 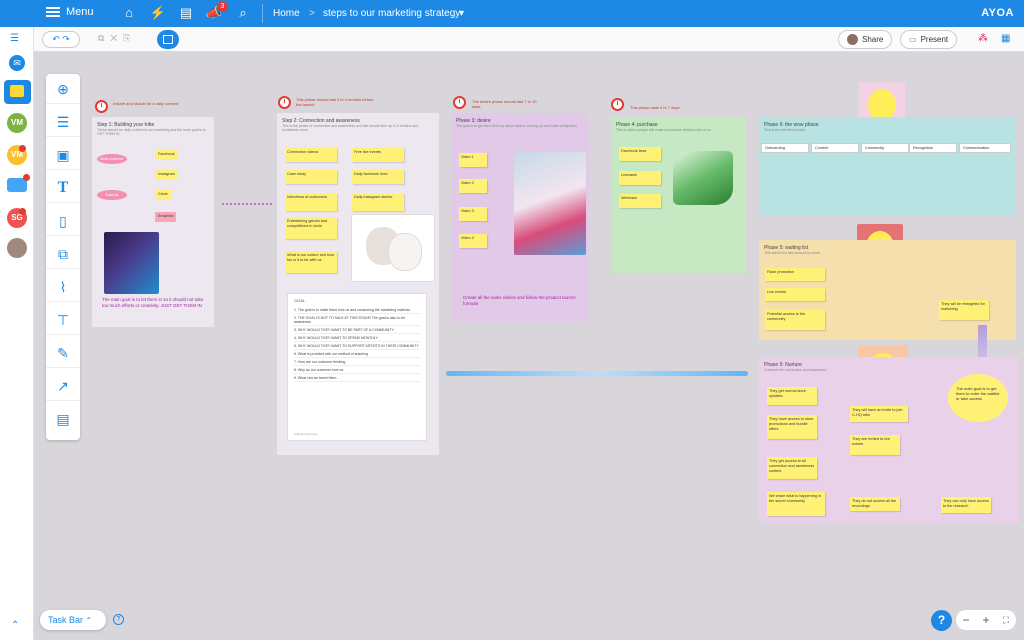 I want to click on help-button: ?, so click(x=941, y=620).